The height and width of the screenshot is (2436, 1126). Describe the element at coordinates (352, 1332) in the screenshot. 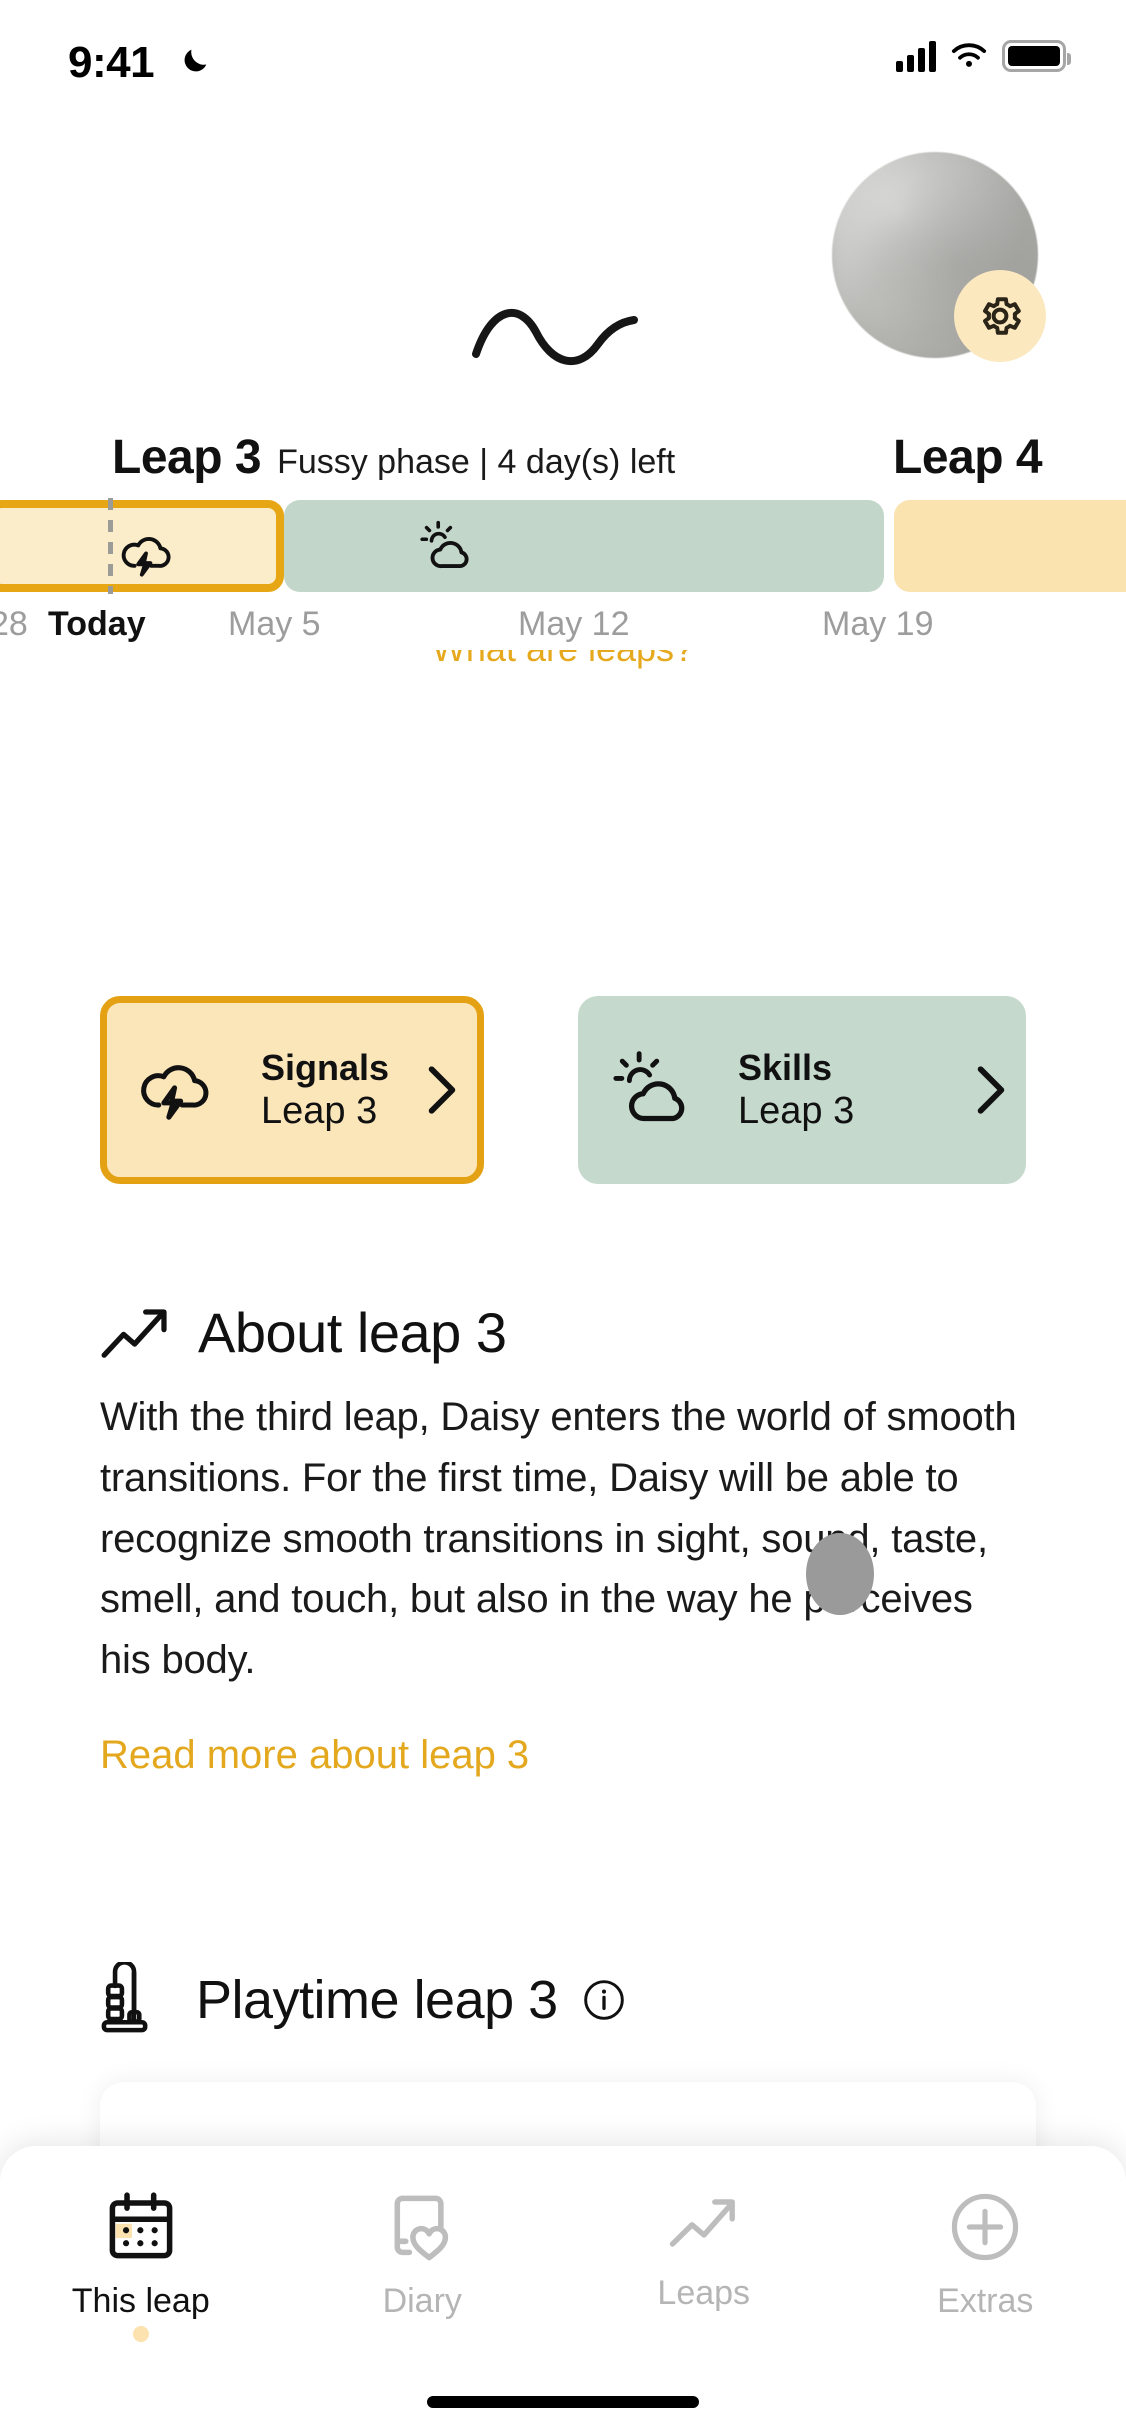

I see `about-leap-title: About leap 3` at that location.